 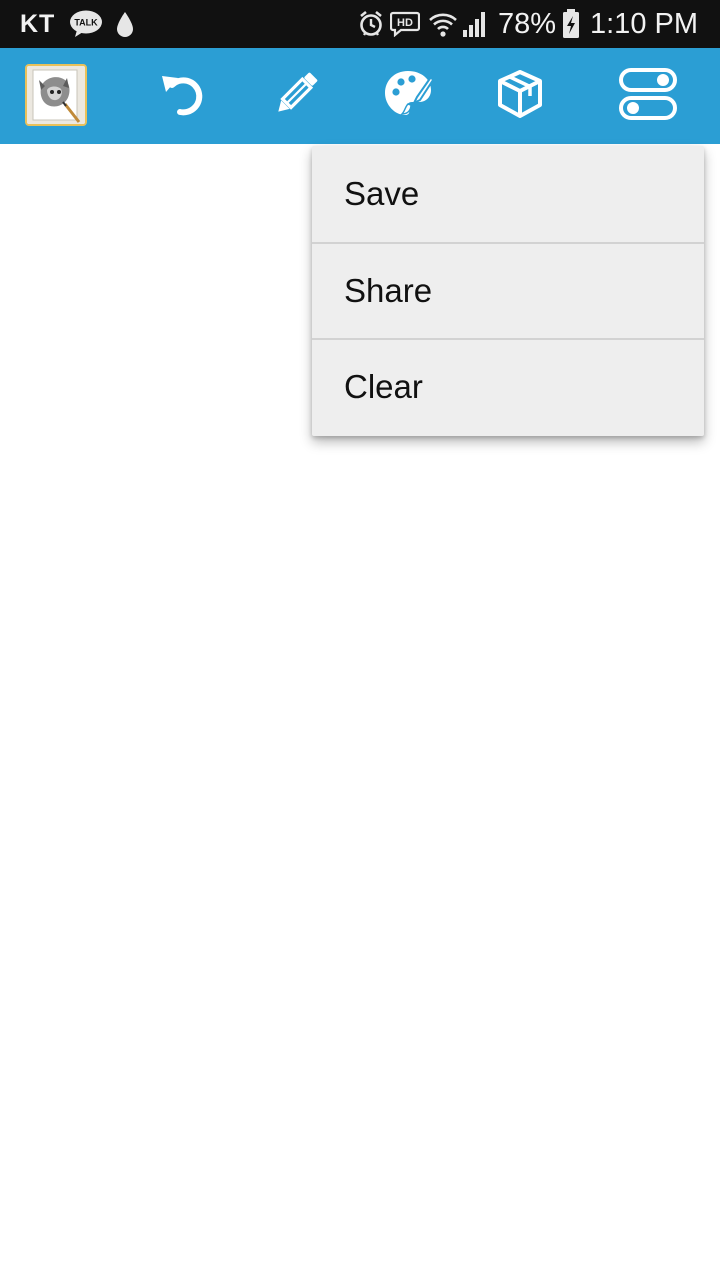 I want to click on menu-item-share-label: Share, so click(x=388, y=290).